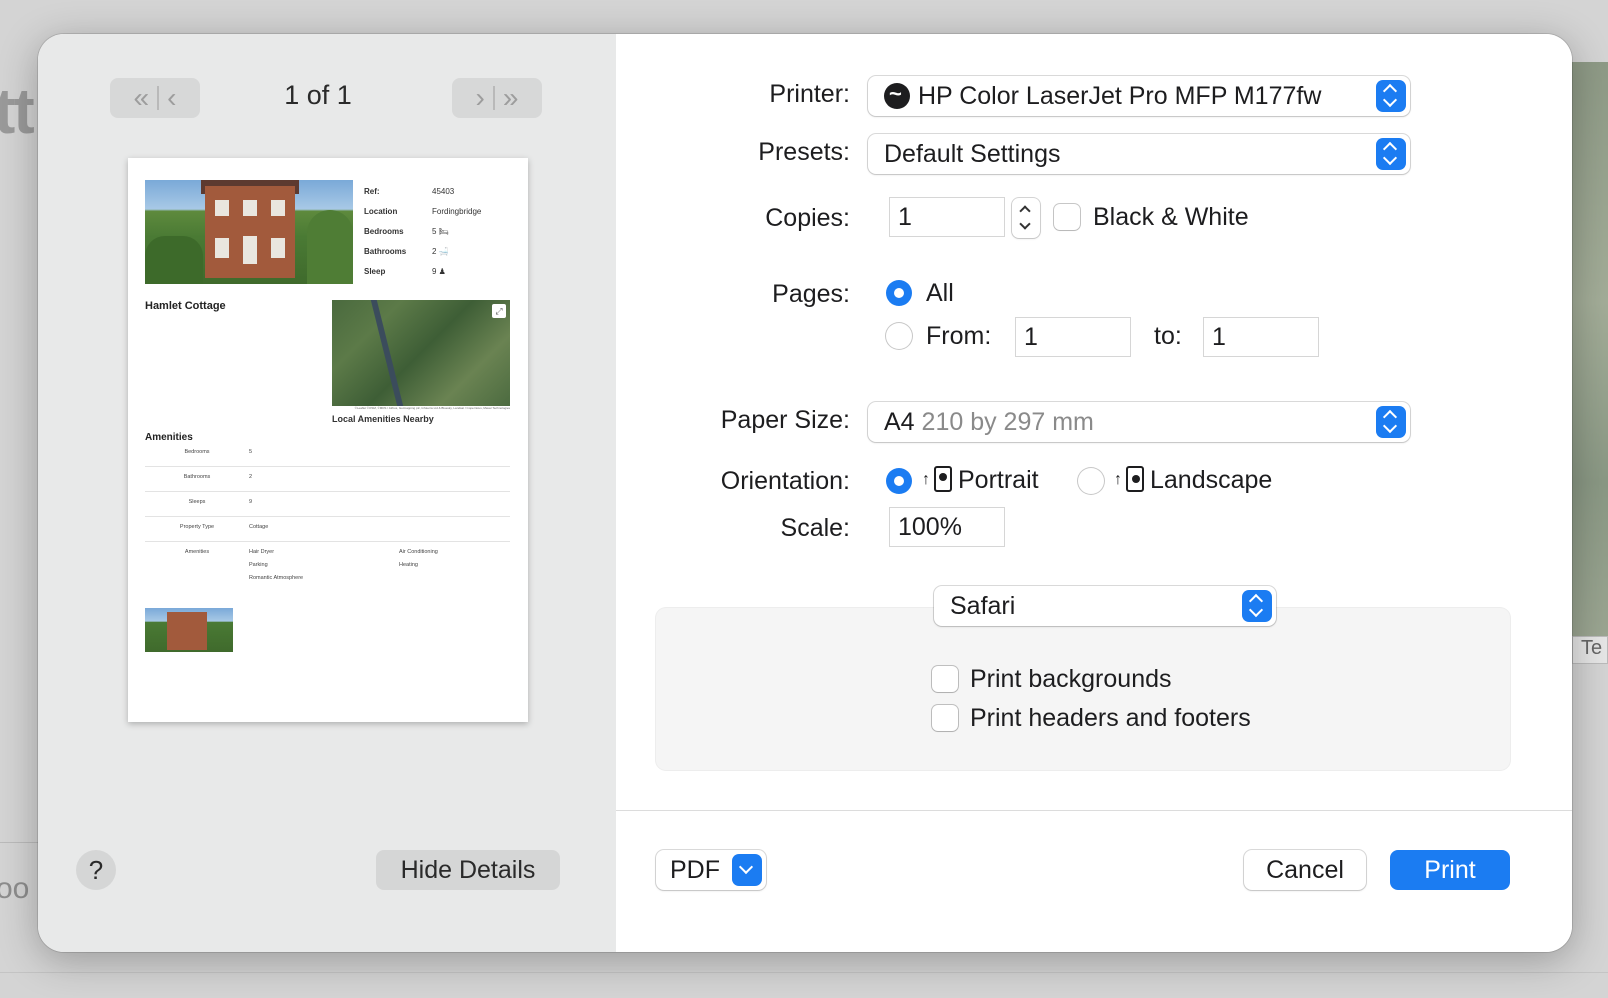 The height and width of the screenshot is (998, 1608). I want to click on info-key: Ref:, so click(372, 191).